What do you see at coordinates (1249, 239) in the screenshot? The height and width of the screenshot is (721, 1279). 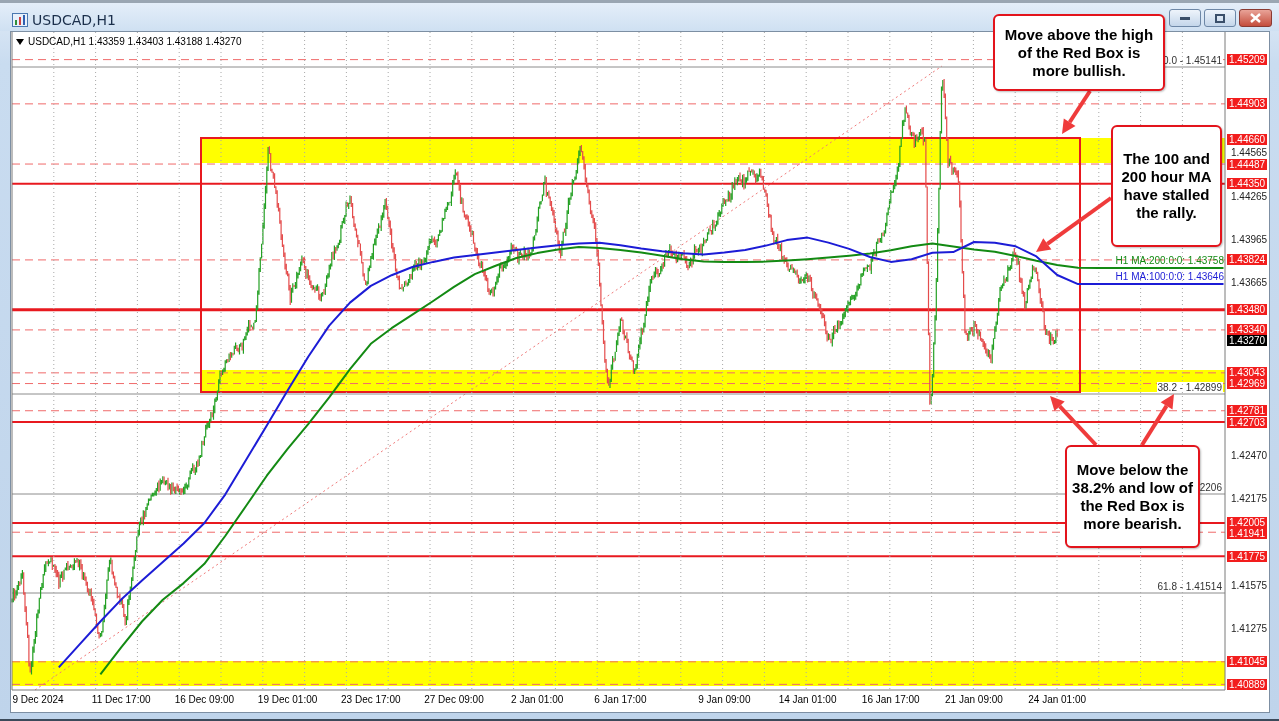 I see `price-axis-label: 1.43965` at bounding box center [1249, 239].